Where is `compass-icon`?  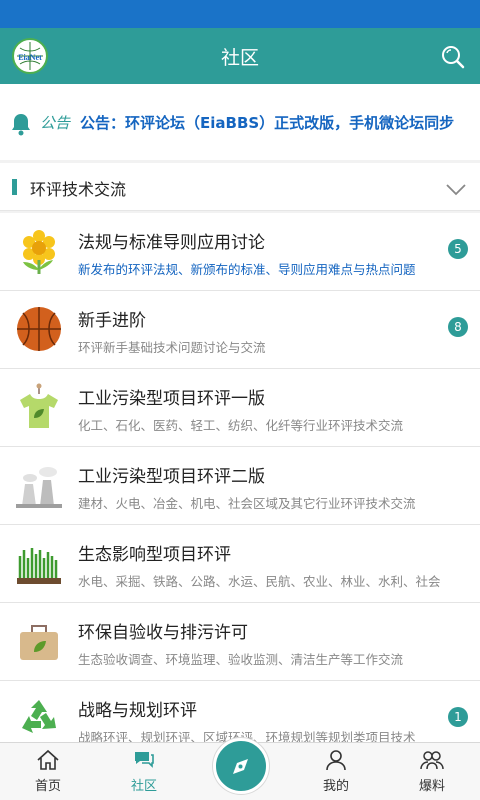 compass-icon is located at coordinates (240, 766).